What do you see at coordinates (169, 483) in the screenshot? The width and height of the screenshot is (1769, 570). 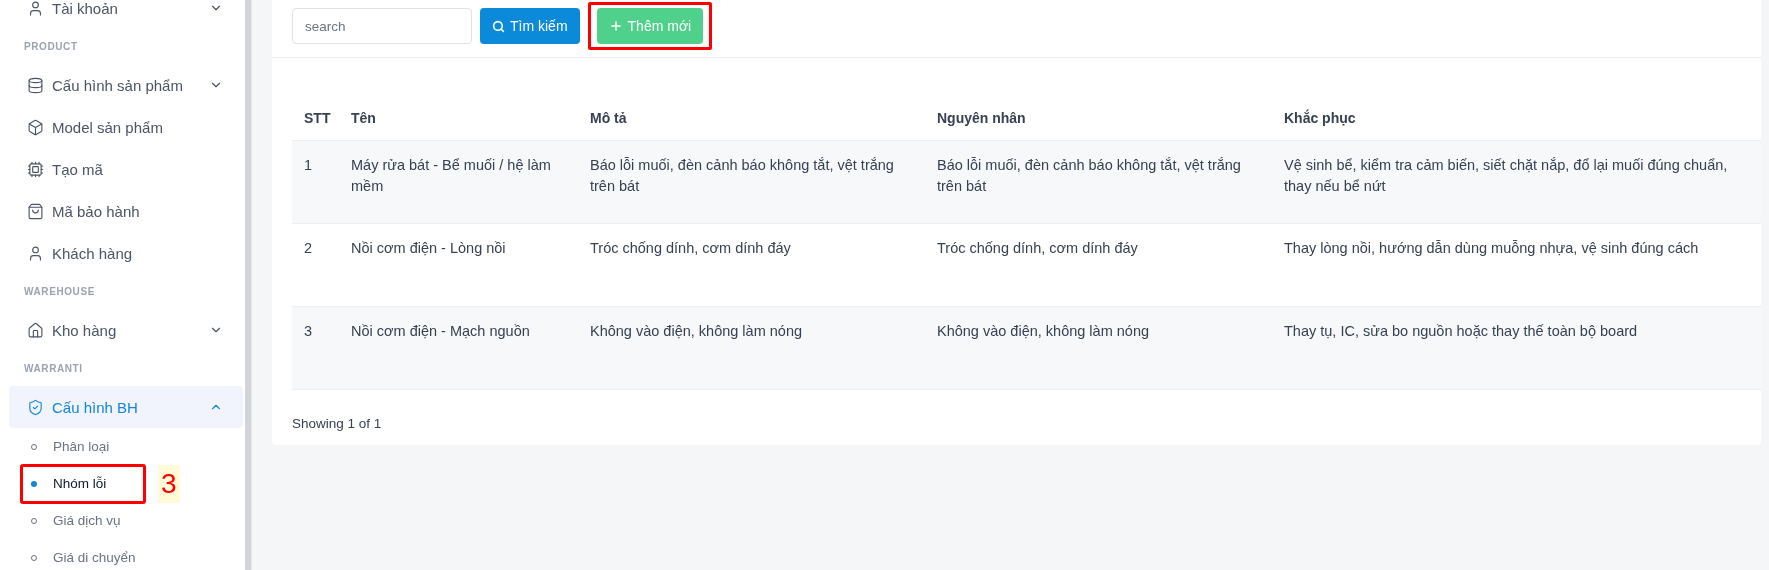 I see `annotation-label: 3` at bounding box center [169, 483].